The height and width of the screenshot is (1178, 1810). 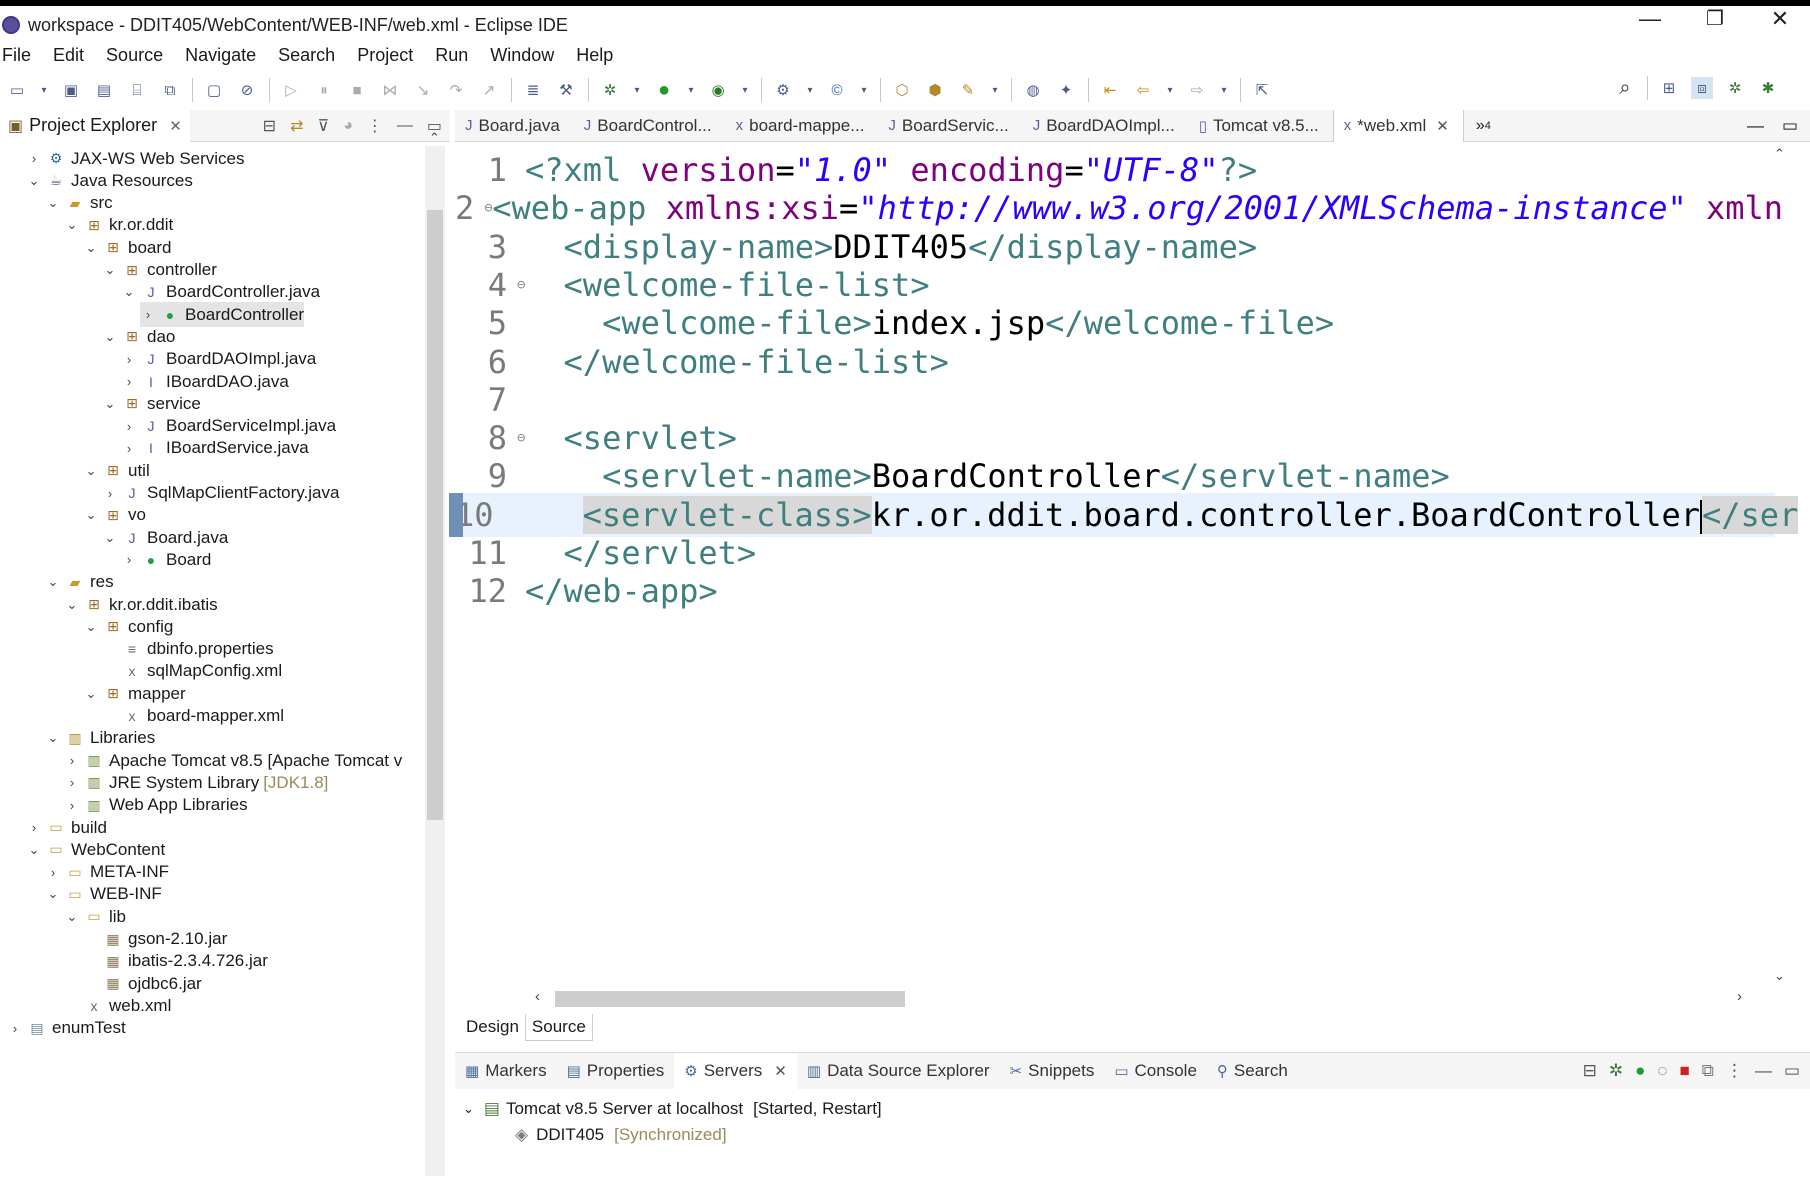 I want to click on bottom-tab: ▤ Properties, so click(x=616, y=1071).